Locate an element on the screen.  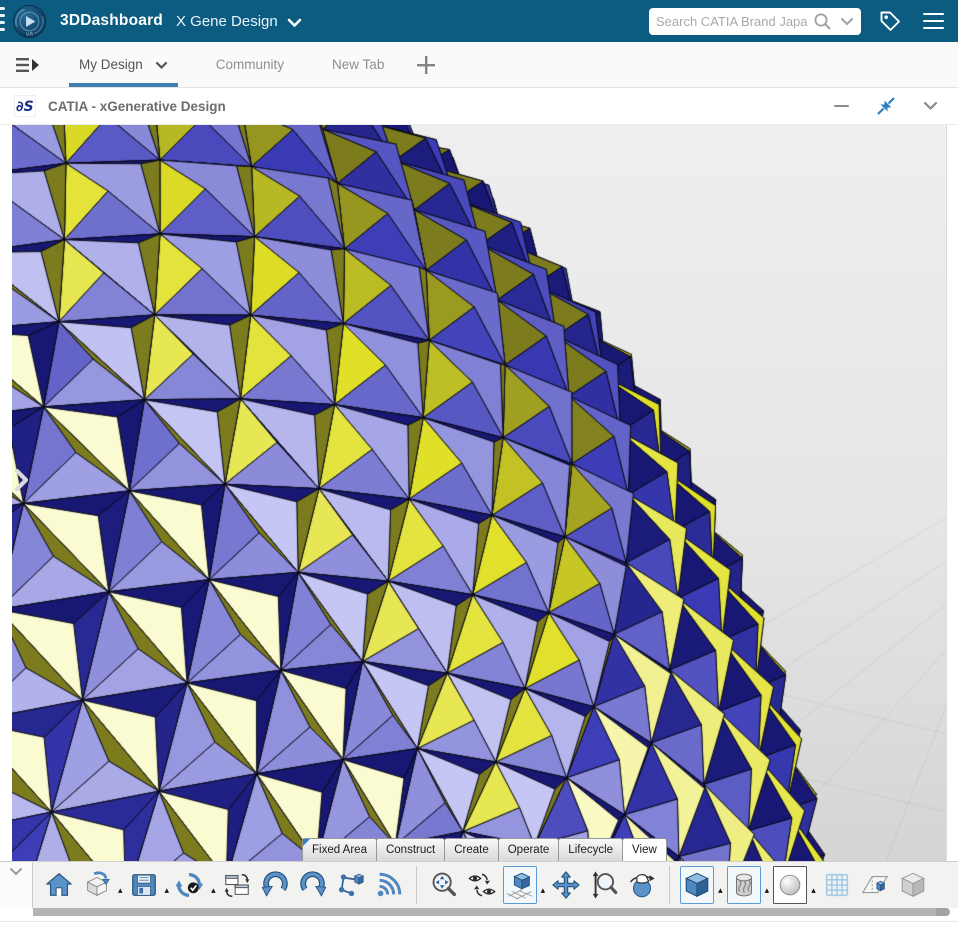
toolbar-tools: ▴ ▴ ▴ ▴ ▴ ▴ ▴ is located at coordinates (495, 885).